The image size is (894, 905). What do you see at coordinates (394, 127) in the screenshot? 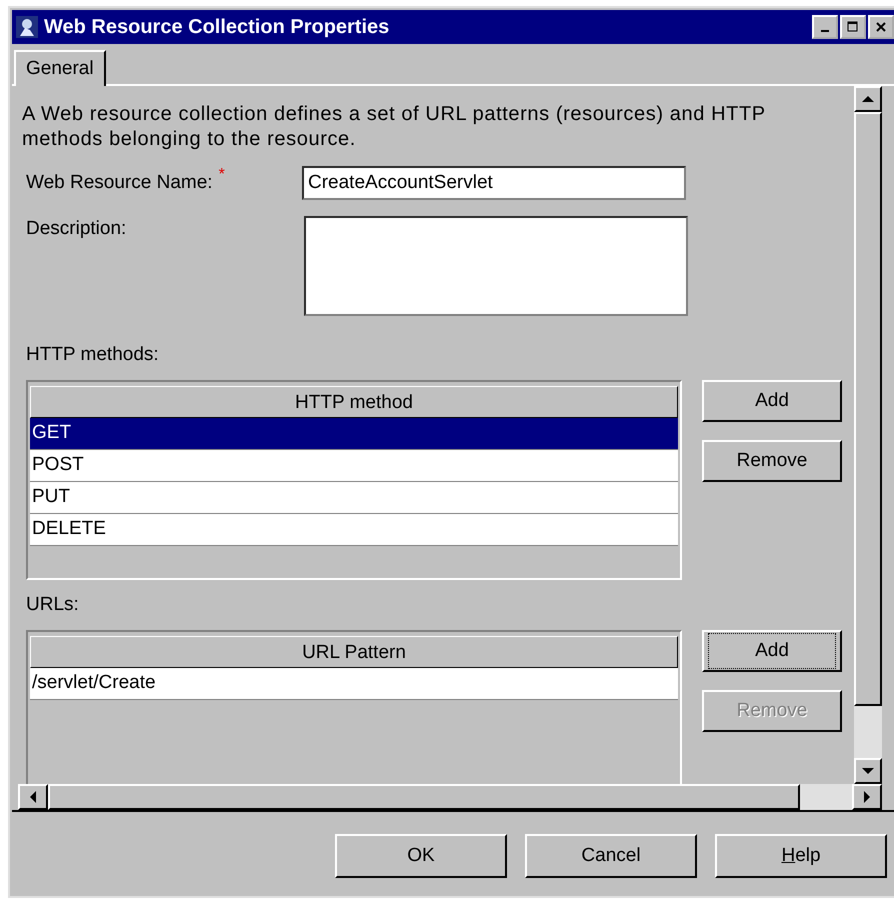
I see `description-text: A Web resource collection defines a set of URL patterns (resources) and HTTP methods belonging to the resource.` at bounding box center [394, 127].